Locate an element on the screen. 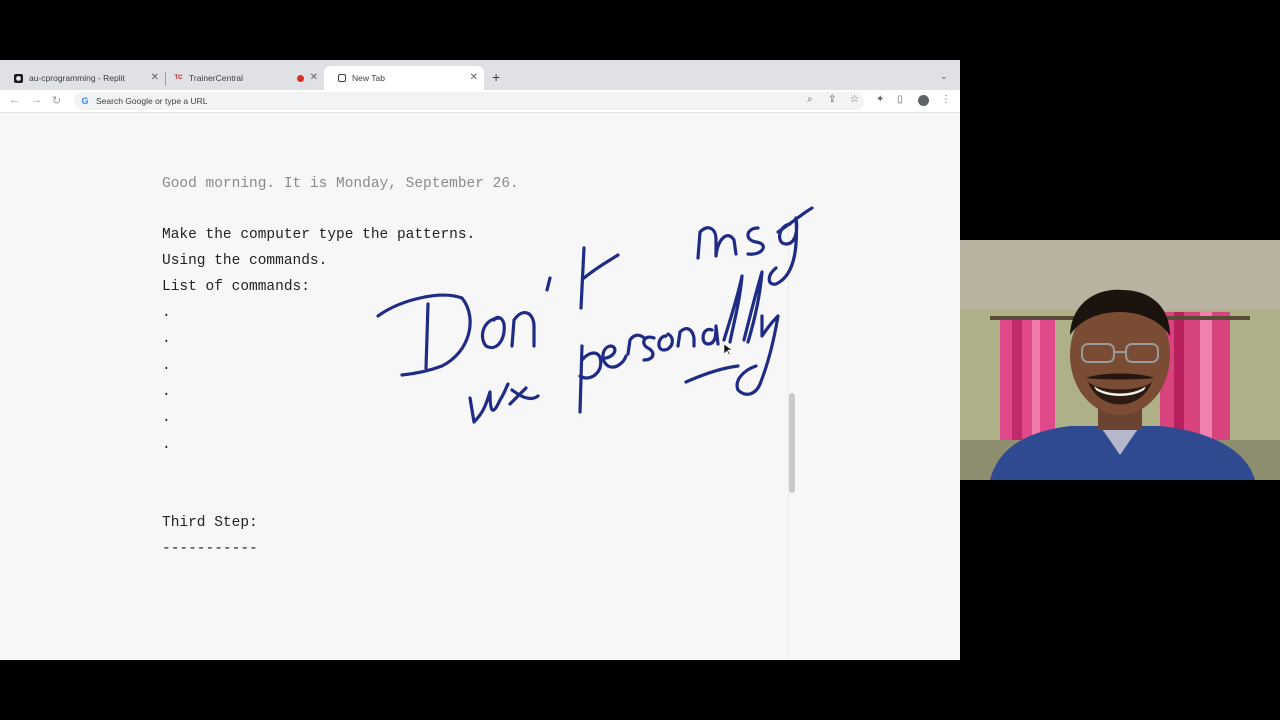 The image size is (1280, 720). presenter-webcam-video is located at coordinates (1120, 360).